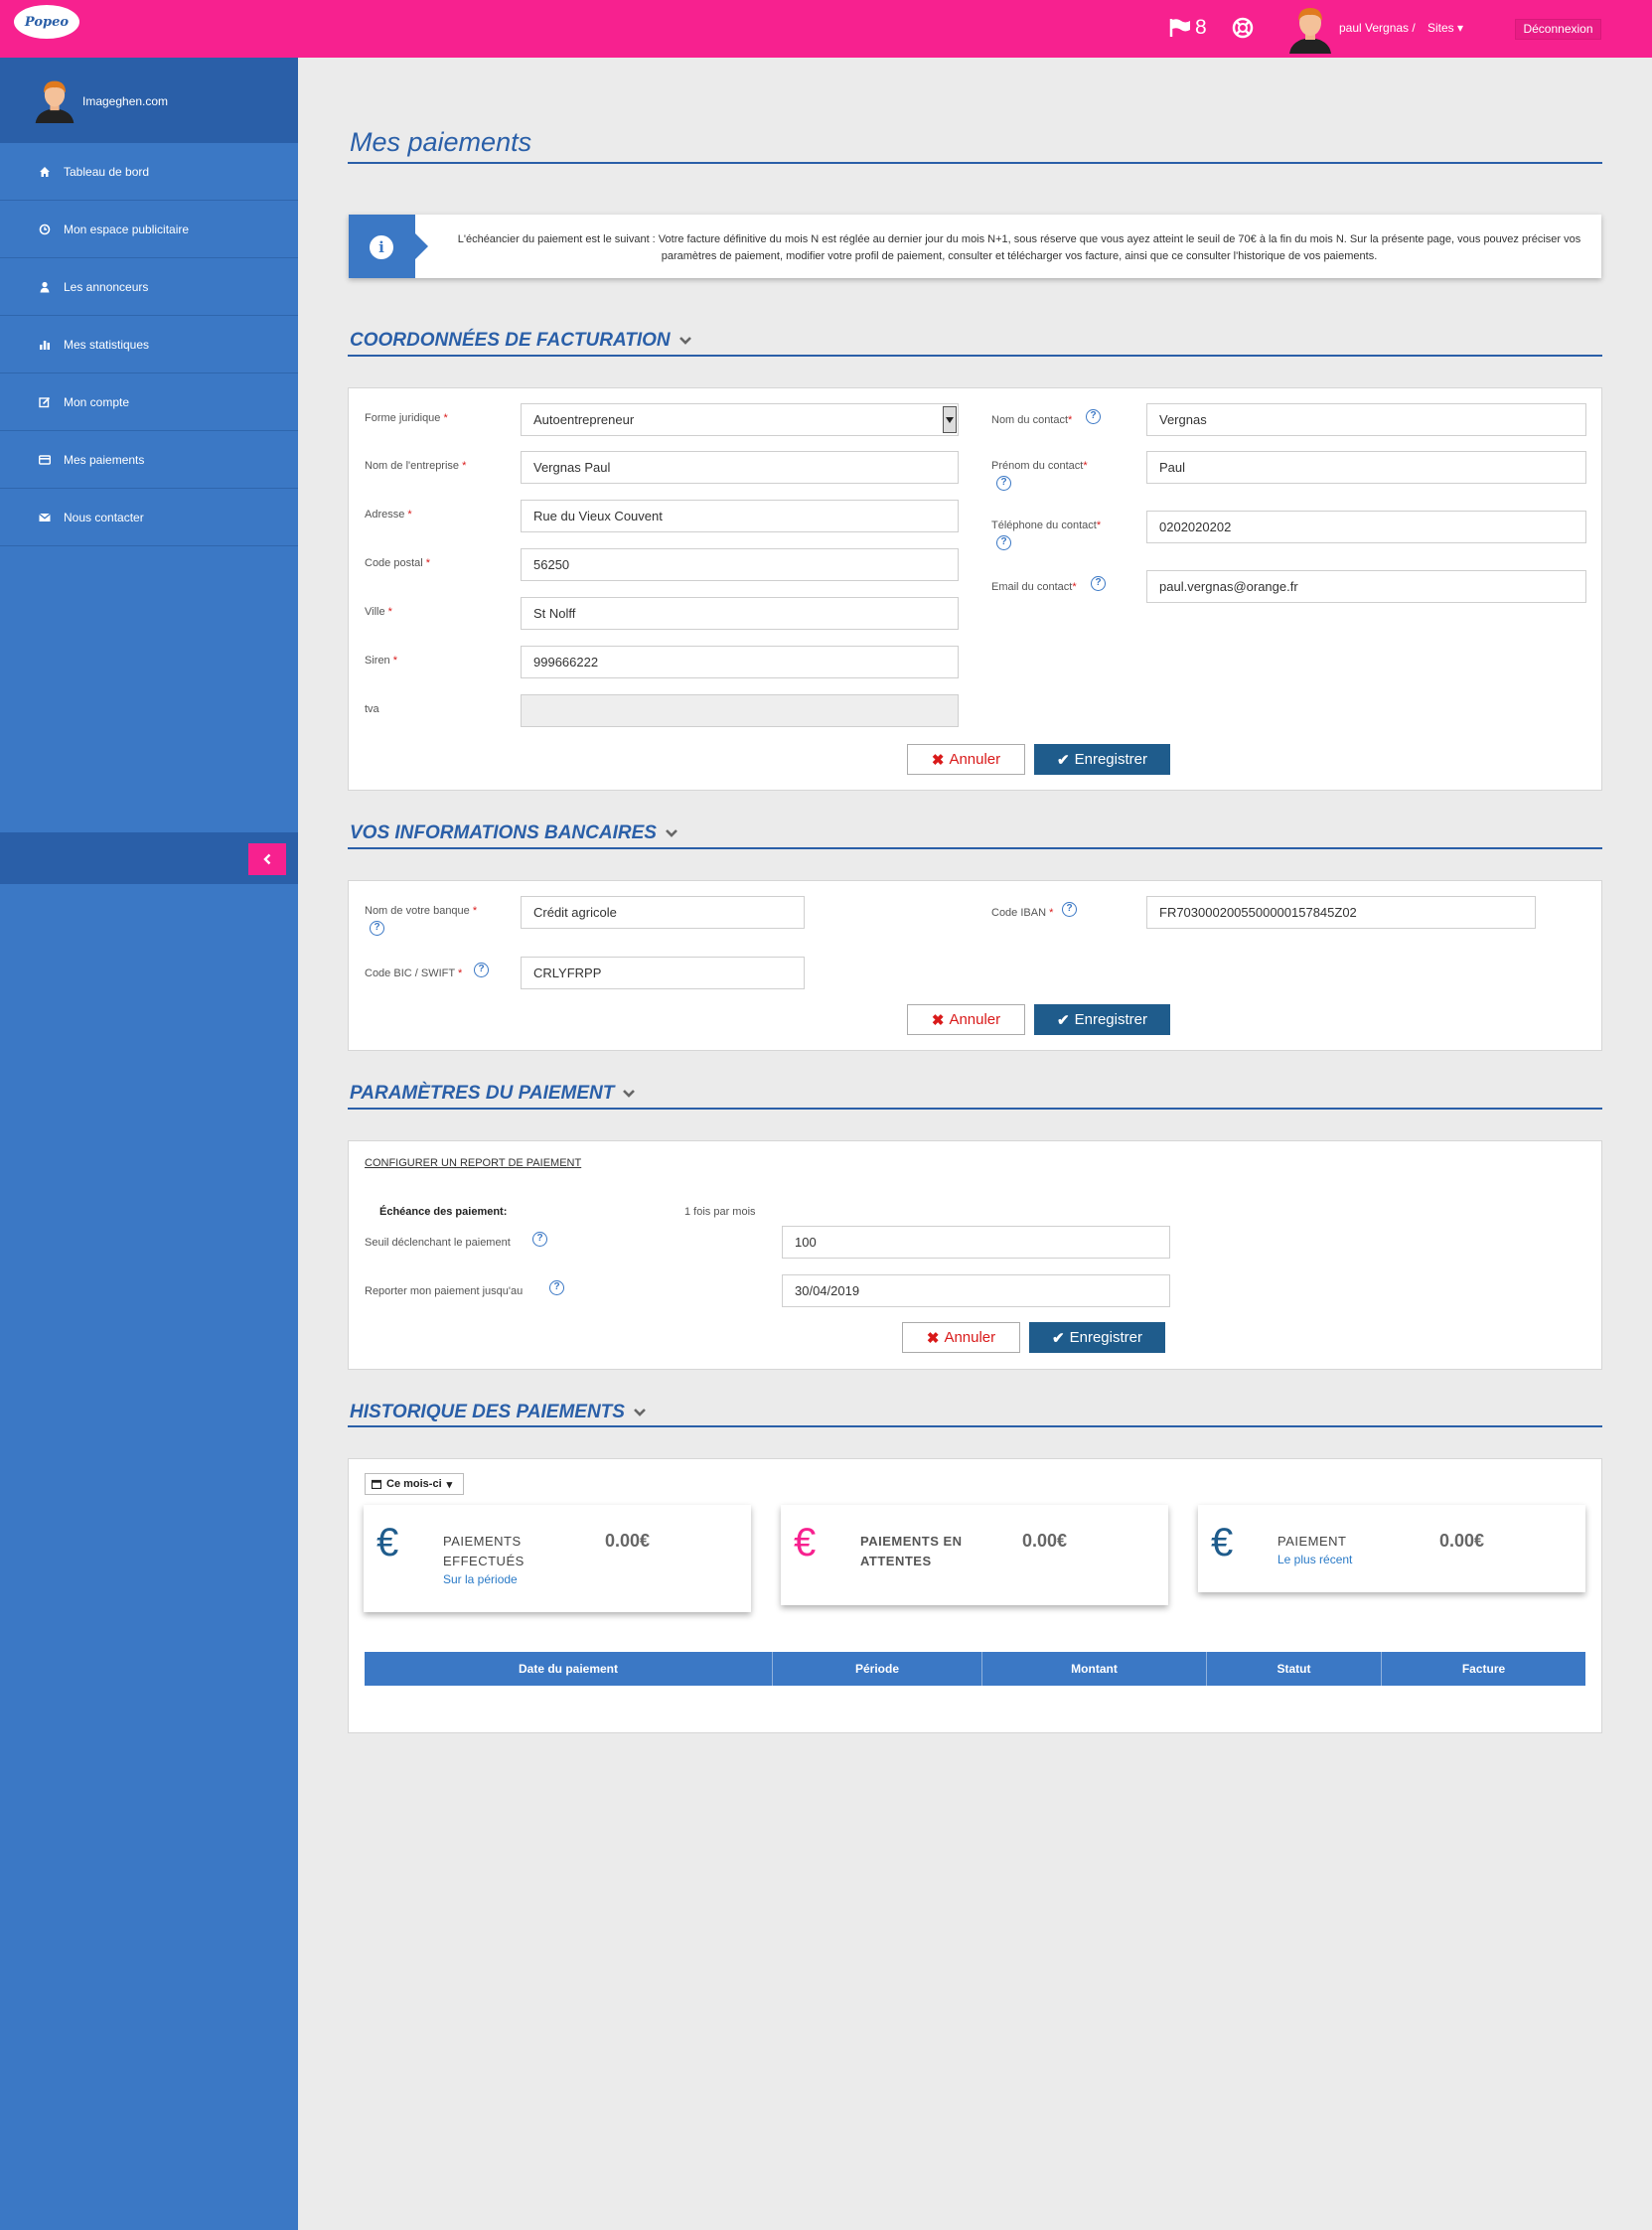 This screenshot has height=2230, width=1652. Describe the element at coordinates (1310, 29) in the screenshot. I see `user-avatar-icon` at that location.